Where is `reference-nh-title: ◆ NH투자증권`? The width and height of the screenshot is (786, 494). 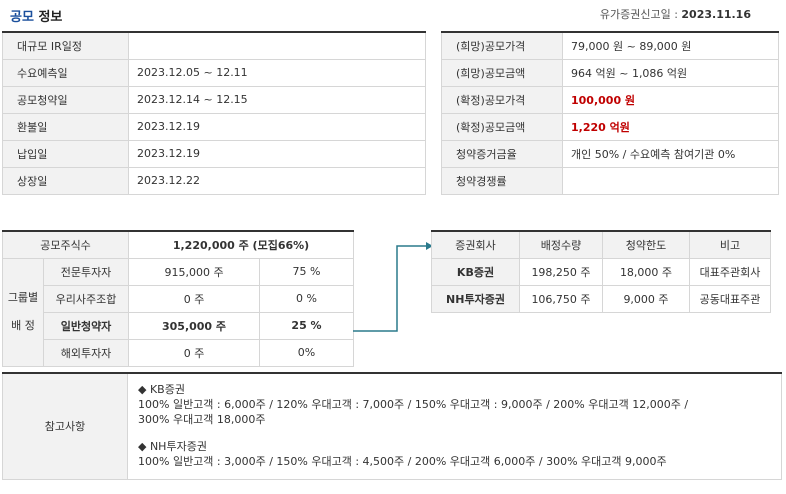
reference-nh-title: ◆ NH투자증권 is located at coordinates (172, 446).